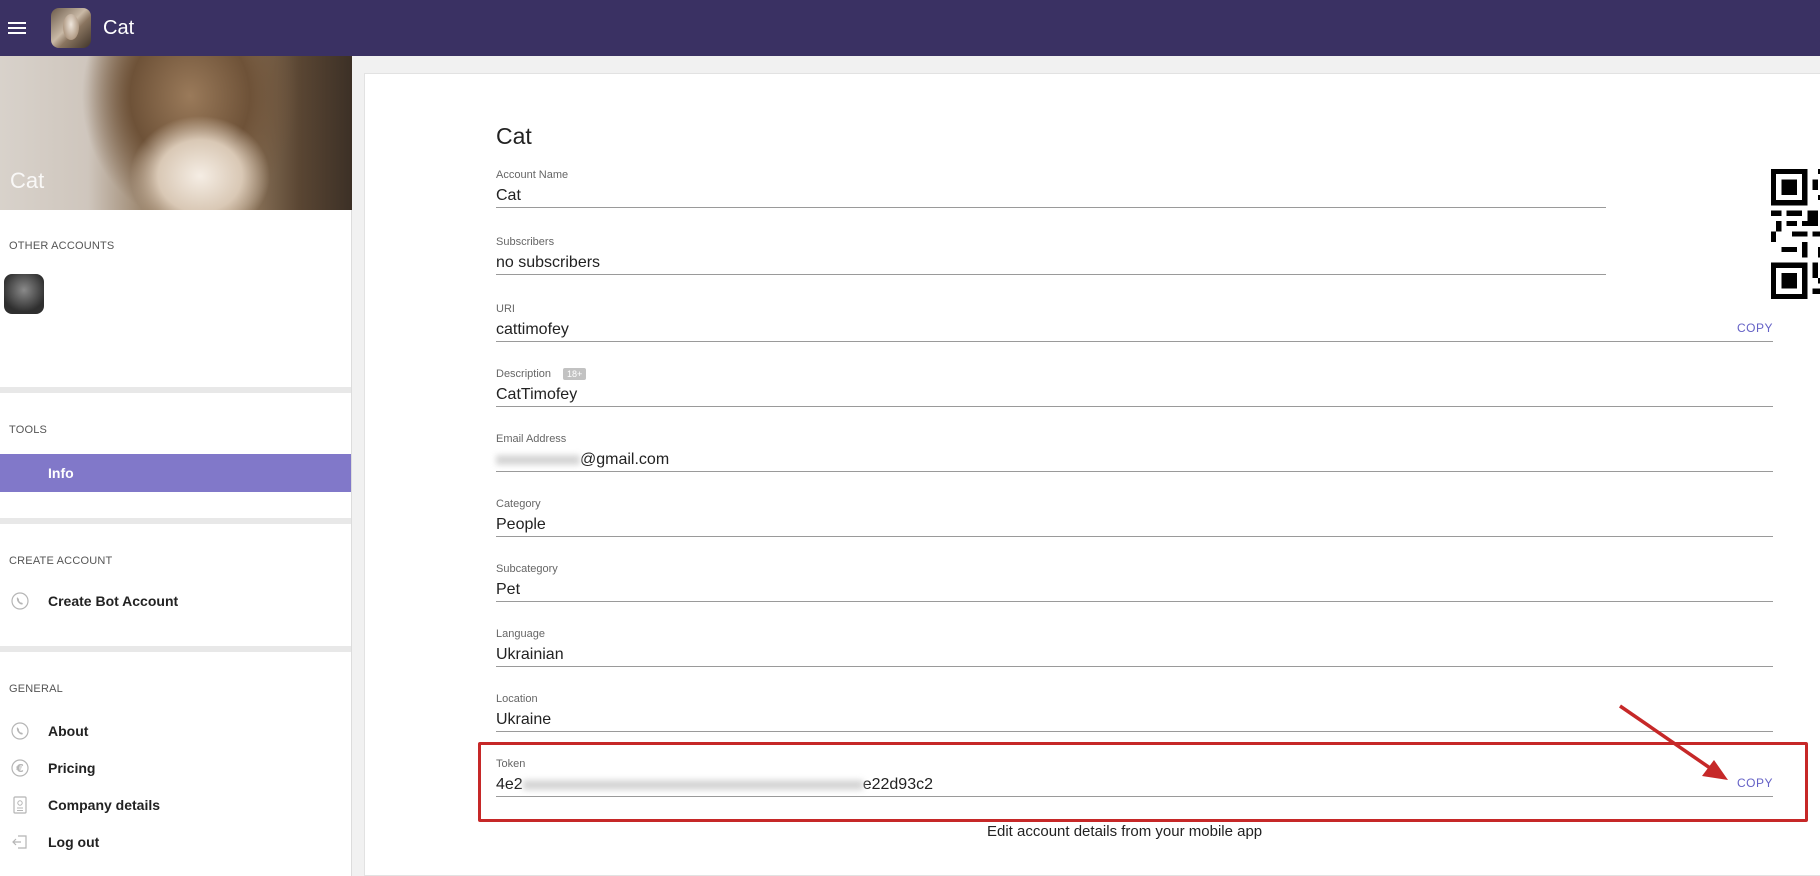 Image resolution: width=1820 pixels, height=876 pixels. Describe the element at coordinates (1134, 461) in the screenshot. I see `email-value: @gmail.com` at that location.